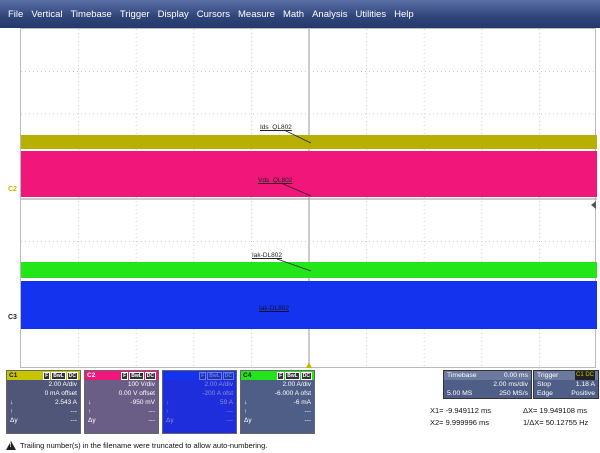  Describe the element at coordinates (135, 14) in the screenshot. I see `menu-trigger: Trigger` at that location.